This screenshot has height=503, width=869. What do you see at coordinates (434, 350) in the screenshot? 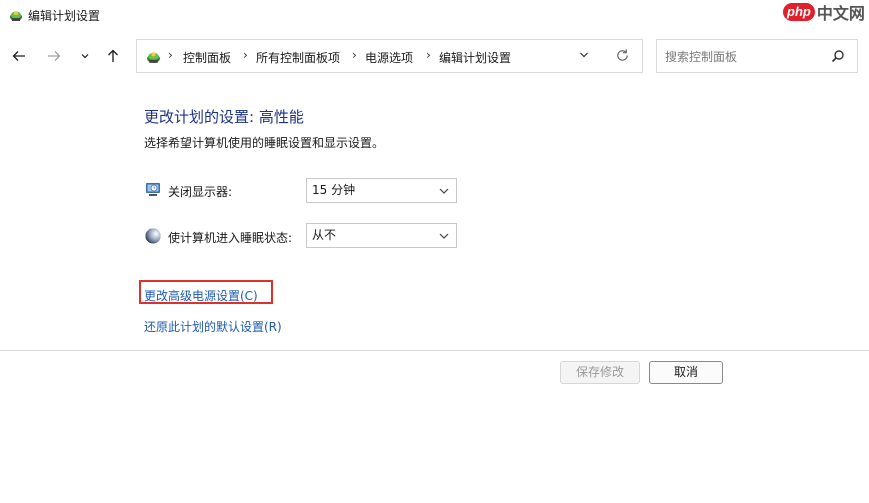
I see `divider` at bounding box center [434, 350].